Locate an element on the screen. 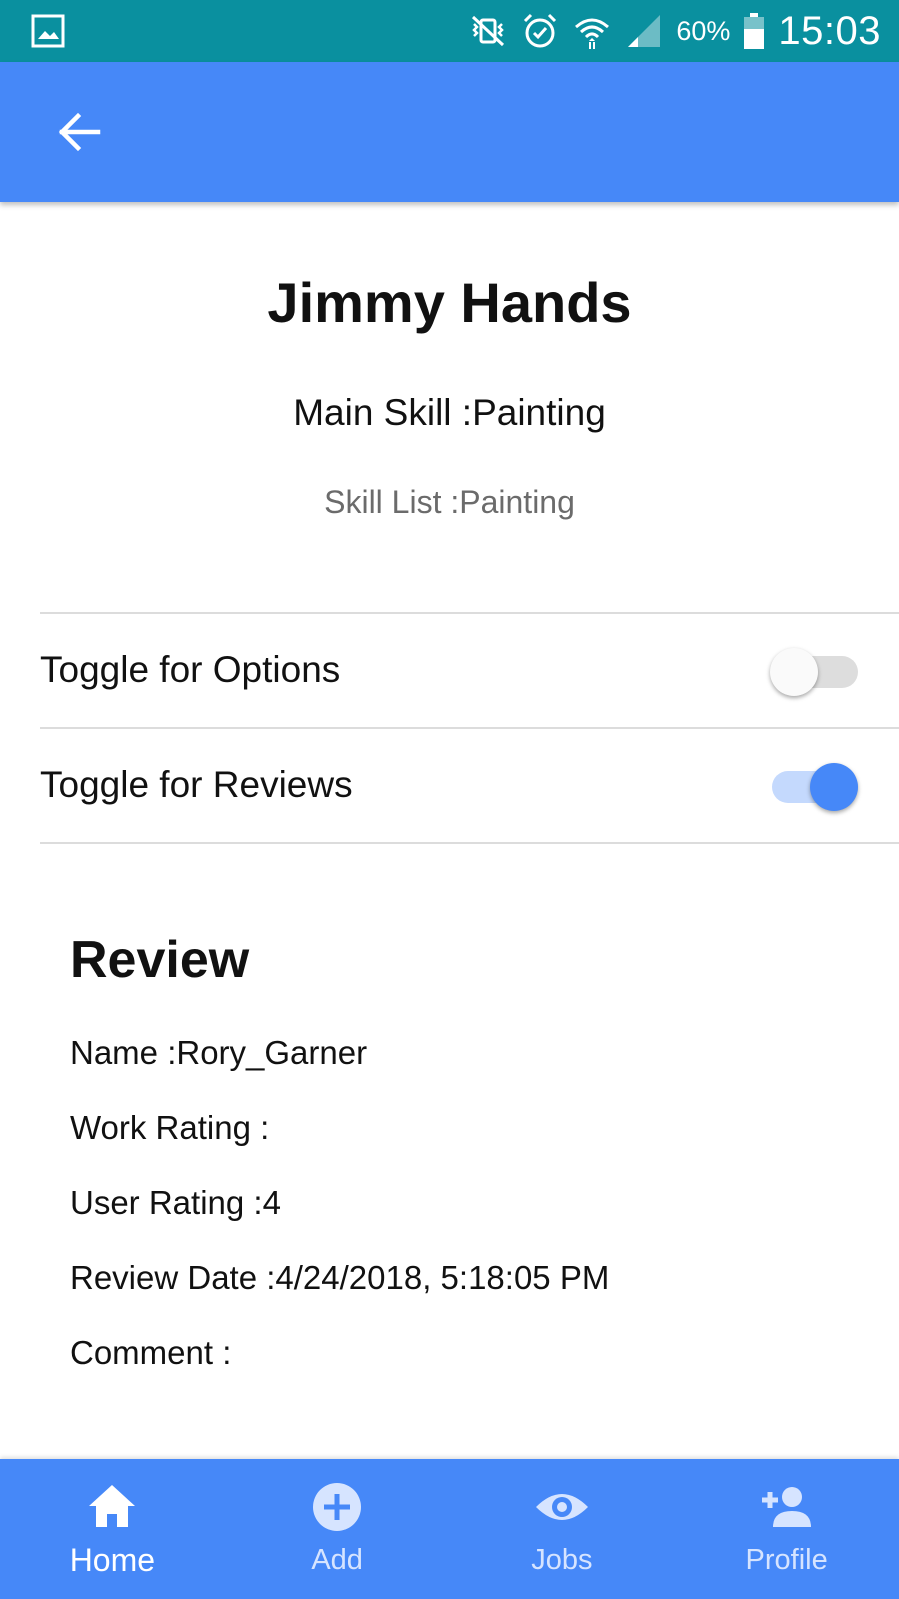 Image resolution: width=899 pixels, height=1599 pixels. nav-add-label: Add is located at coordinates (337, 1560).